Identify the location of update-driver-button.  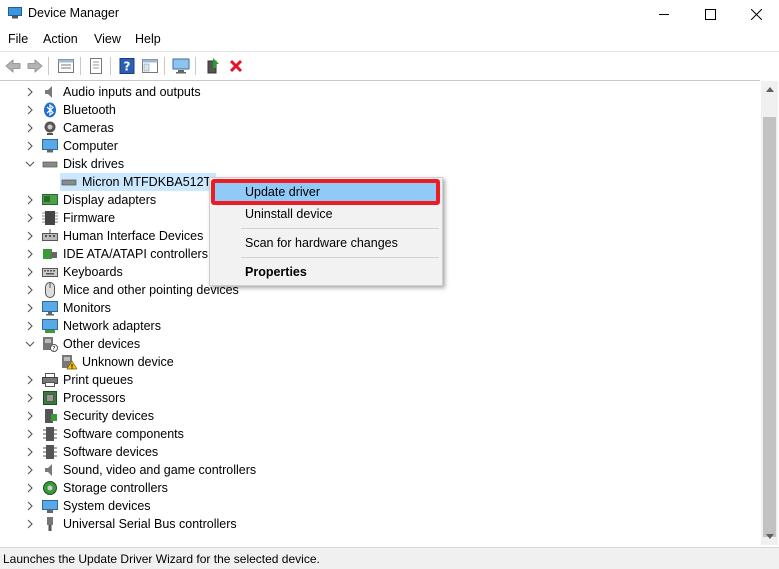
(213, 66).